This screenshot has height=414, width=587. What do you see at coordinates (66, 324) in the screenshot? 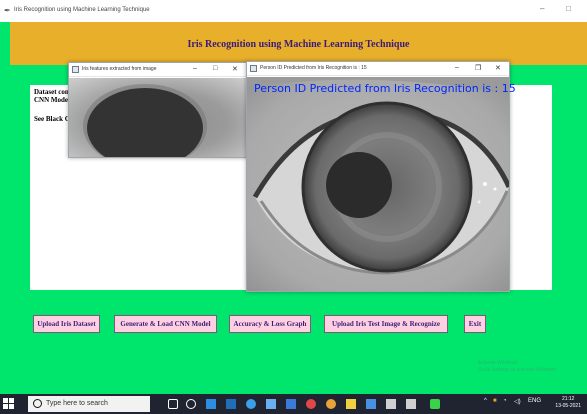
I see `upload-dataset-button: Upload Iris Dataset` at bounding box center [66, 324].